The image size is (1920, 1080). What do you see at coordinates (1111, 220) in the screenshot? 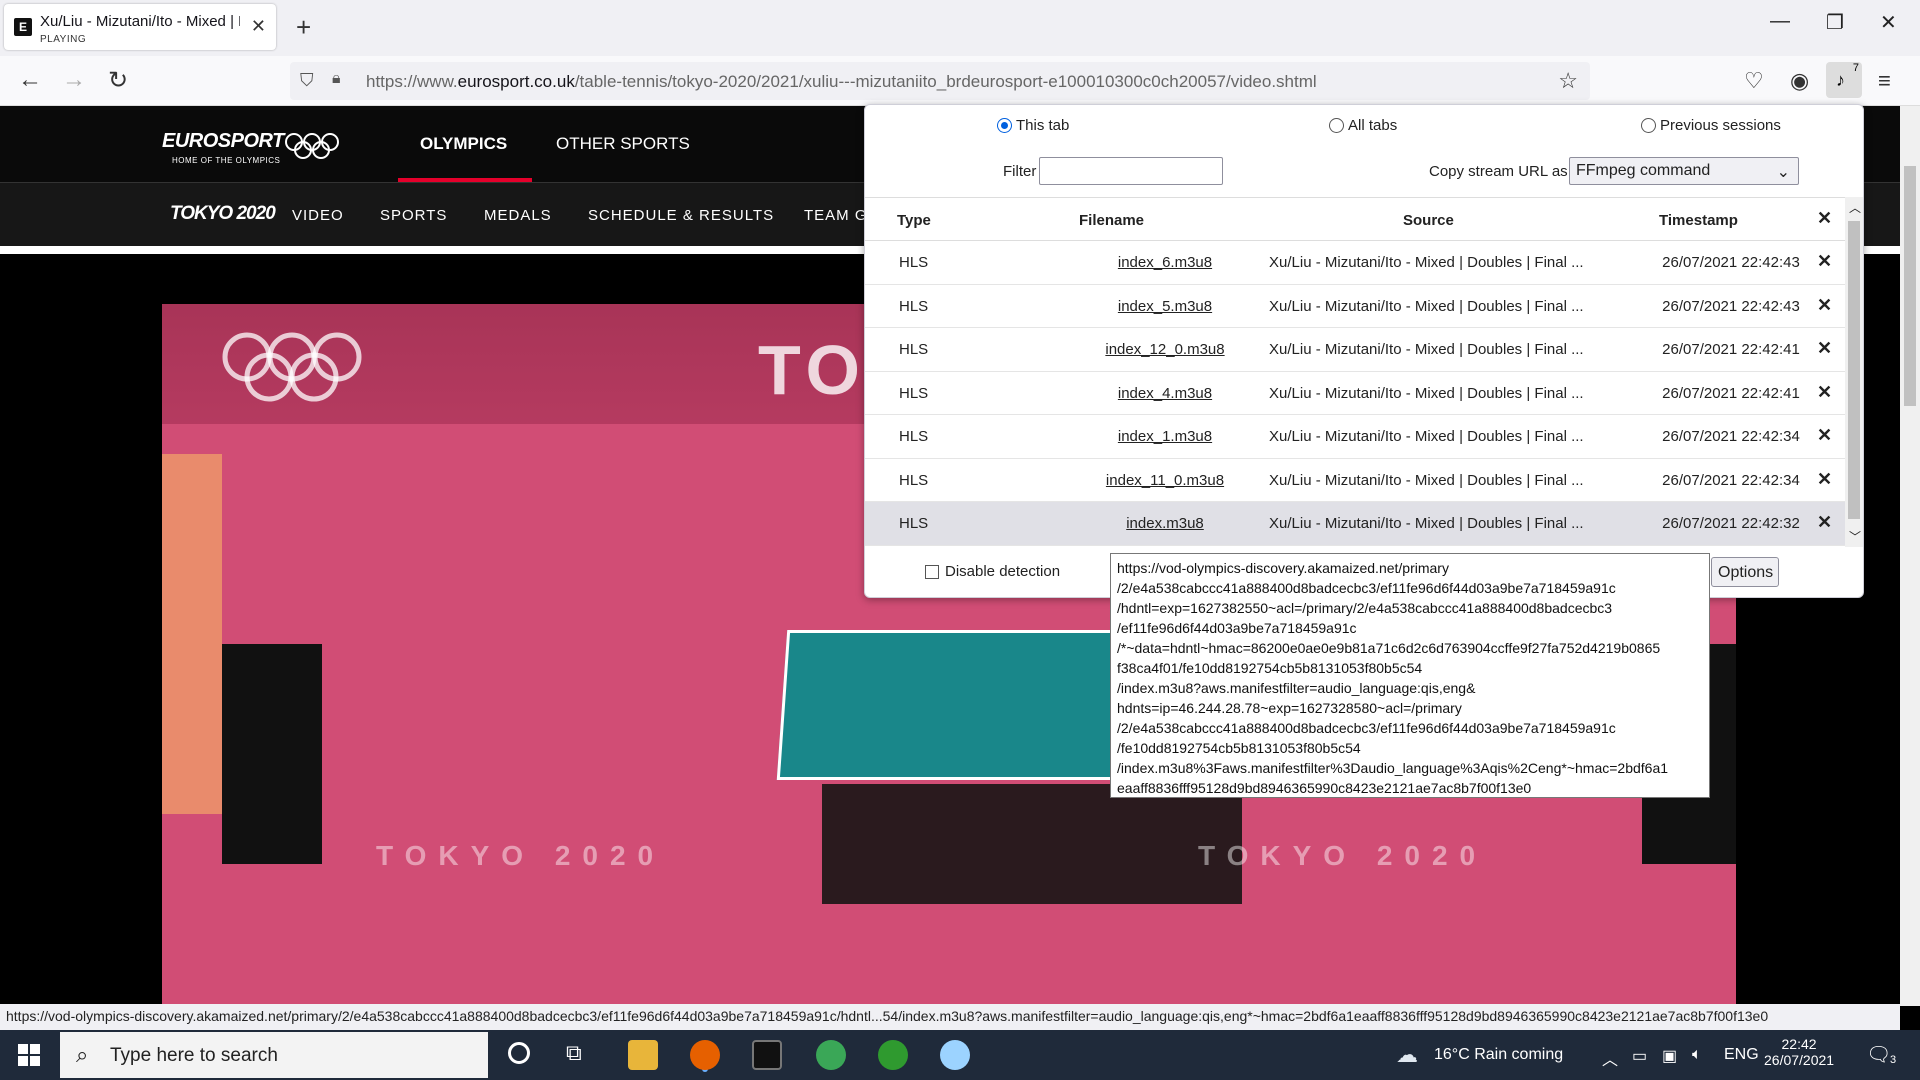
I see `header-filename: Filename` at bounding box center [1111, 220].